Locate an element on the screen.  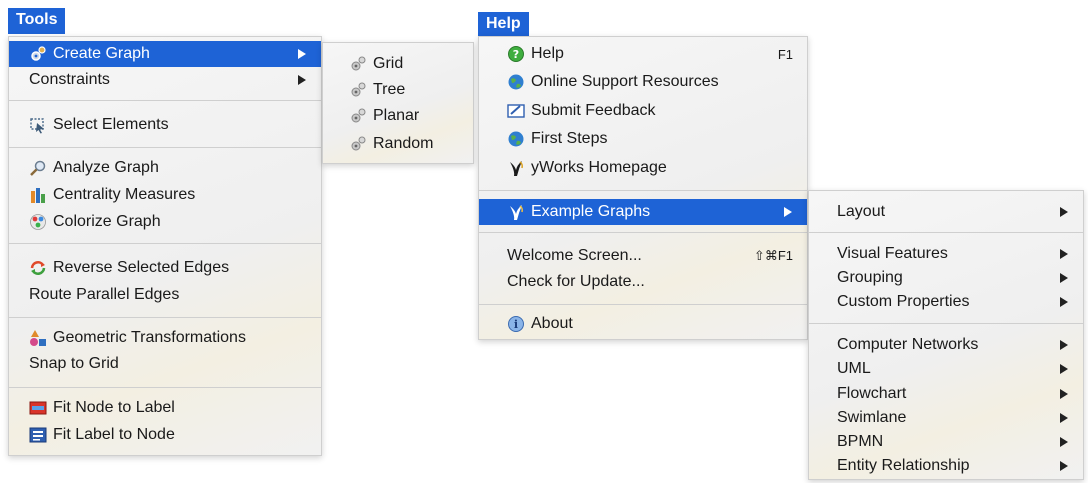
menu-item-help: ? Help F1 is located at coordinates (643, 54).